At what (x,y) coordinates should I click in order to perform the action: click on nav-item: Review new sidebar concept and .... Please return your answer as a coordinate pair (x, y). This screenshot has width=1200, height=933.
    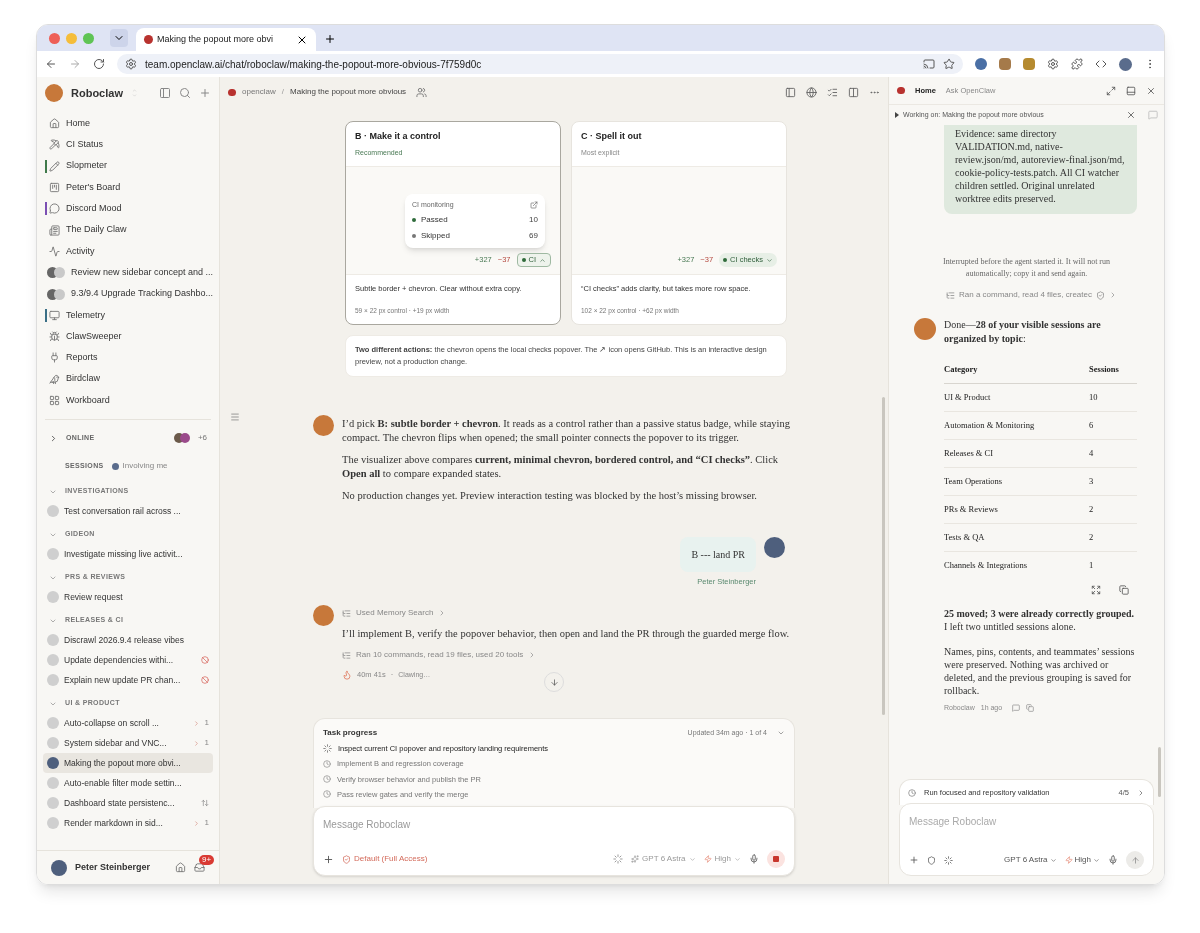
    Looking at the image, I should click on (128, 273).